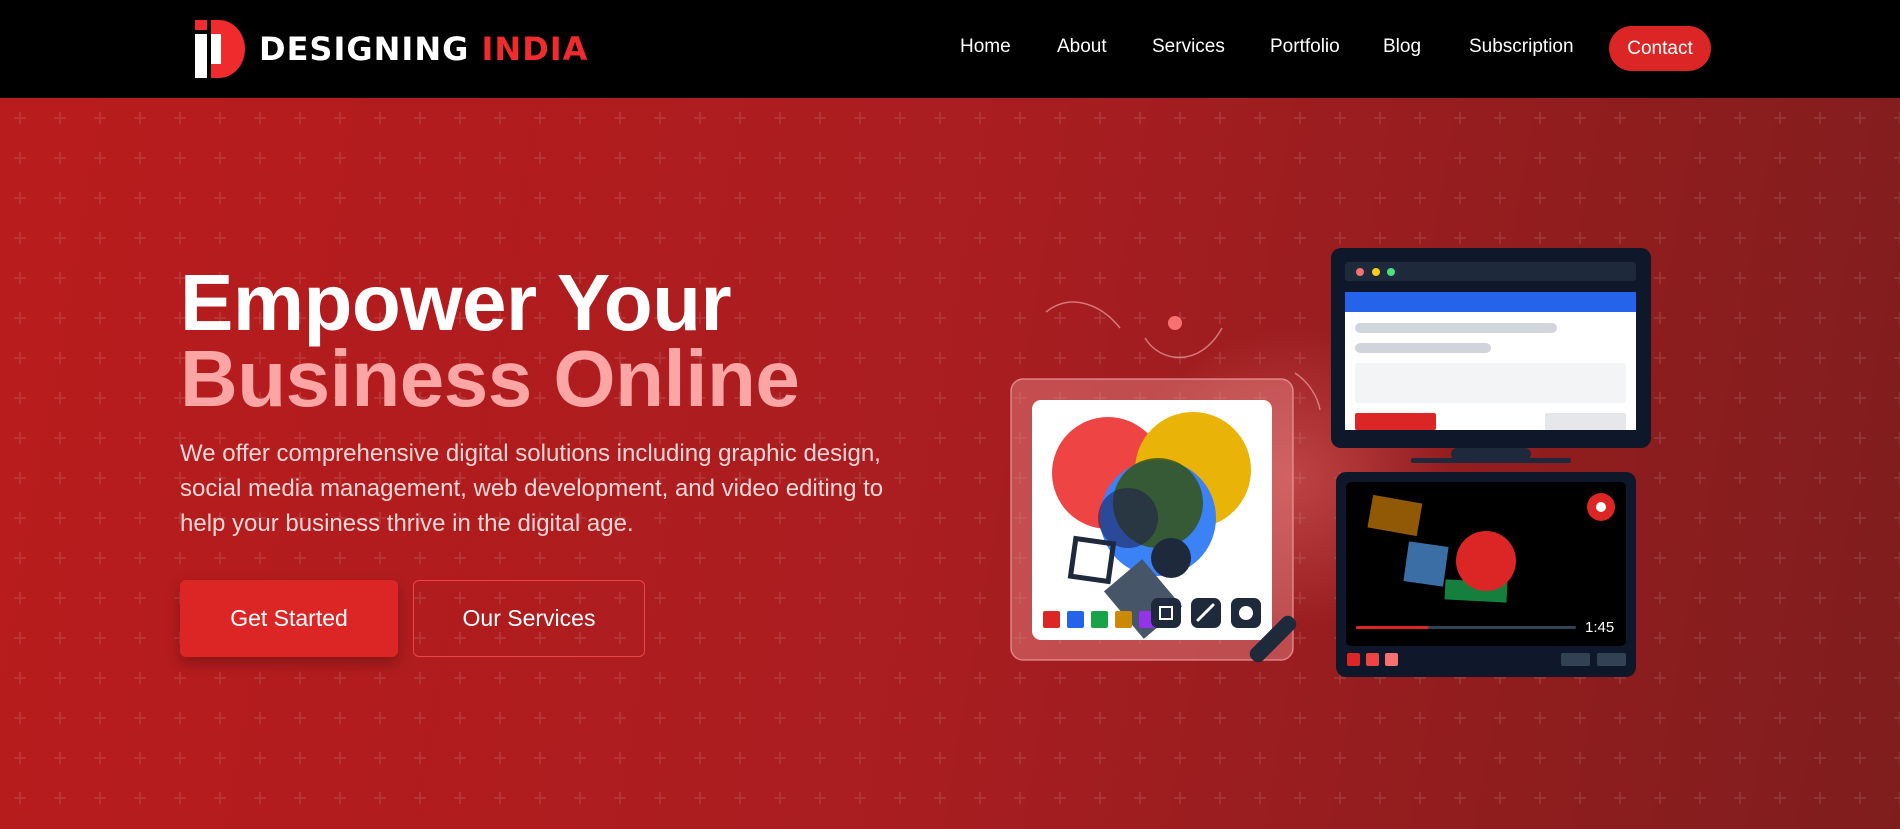 The height and width of the screenshot is (829, 1900). I want to click on nav-link-home: Home, so click(985, 47).